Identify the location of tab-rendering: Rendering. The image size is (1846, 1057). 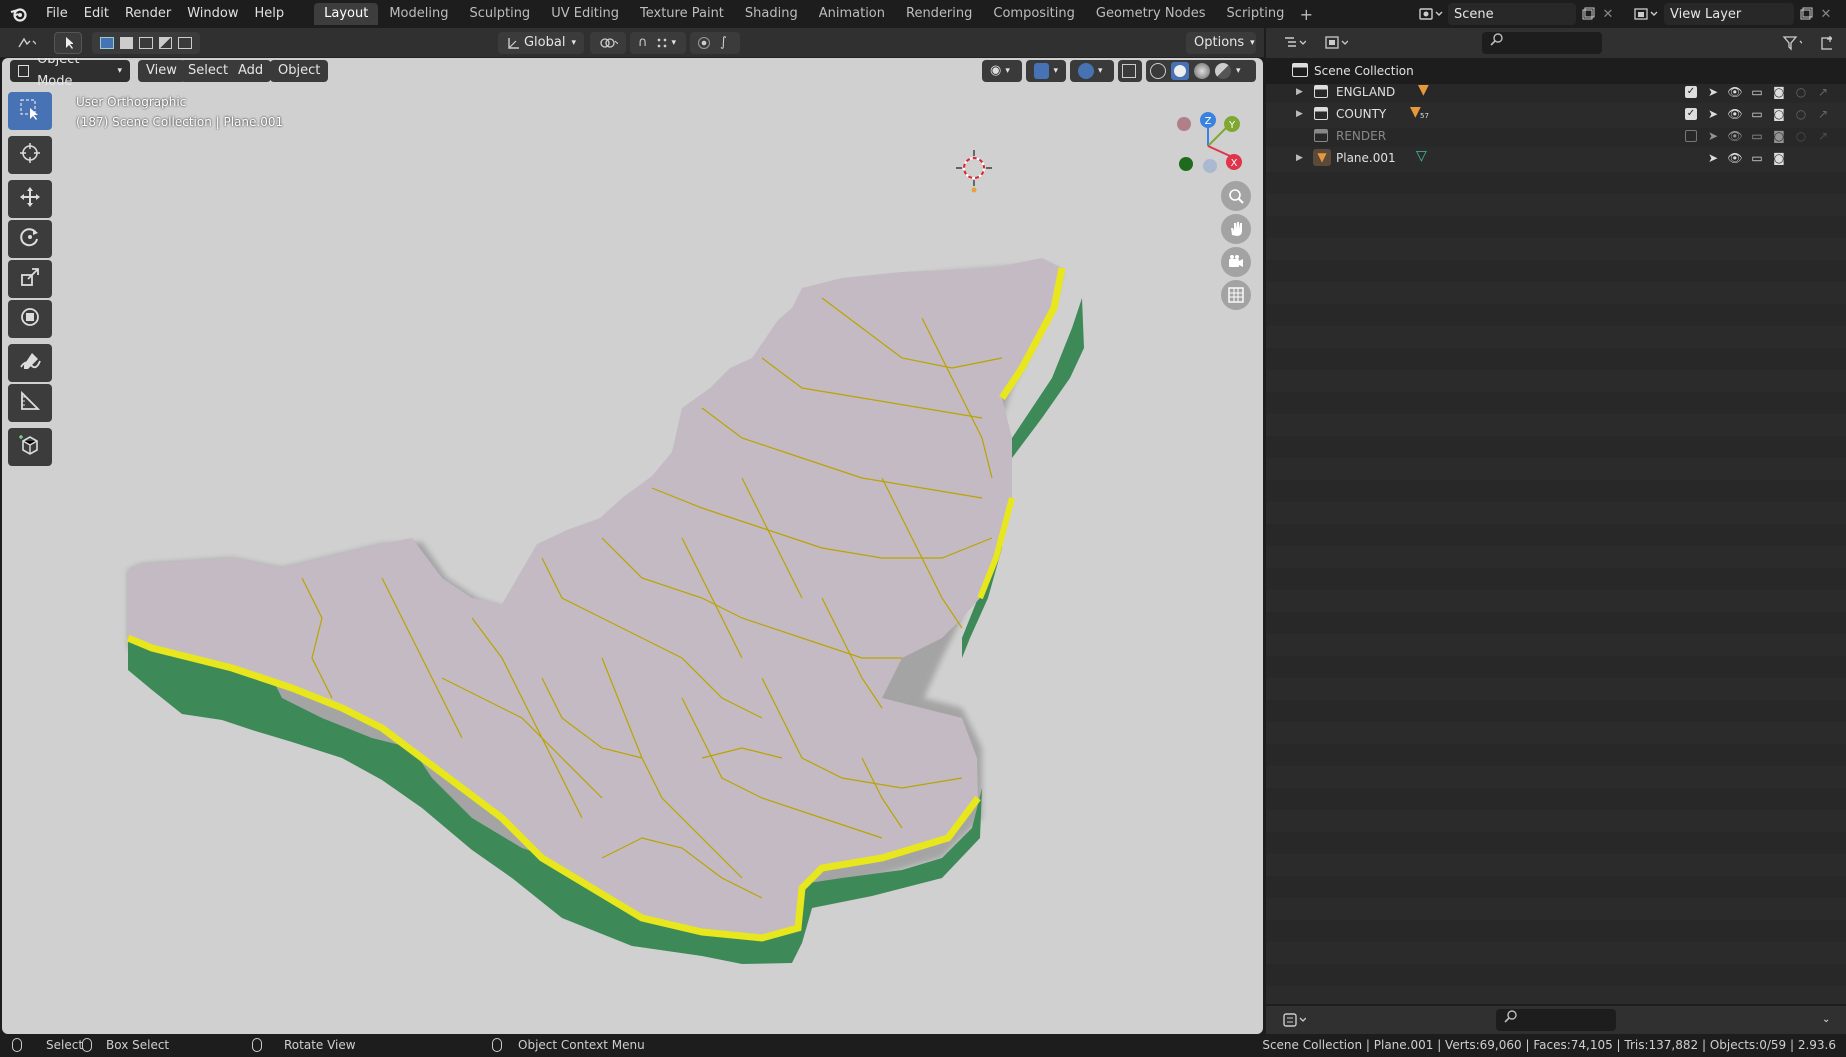
(939, 14).